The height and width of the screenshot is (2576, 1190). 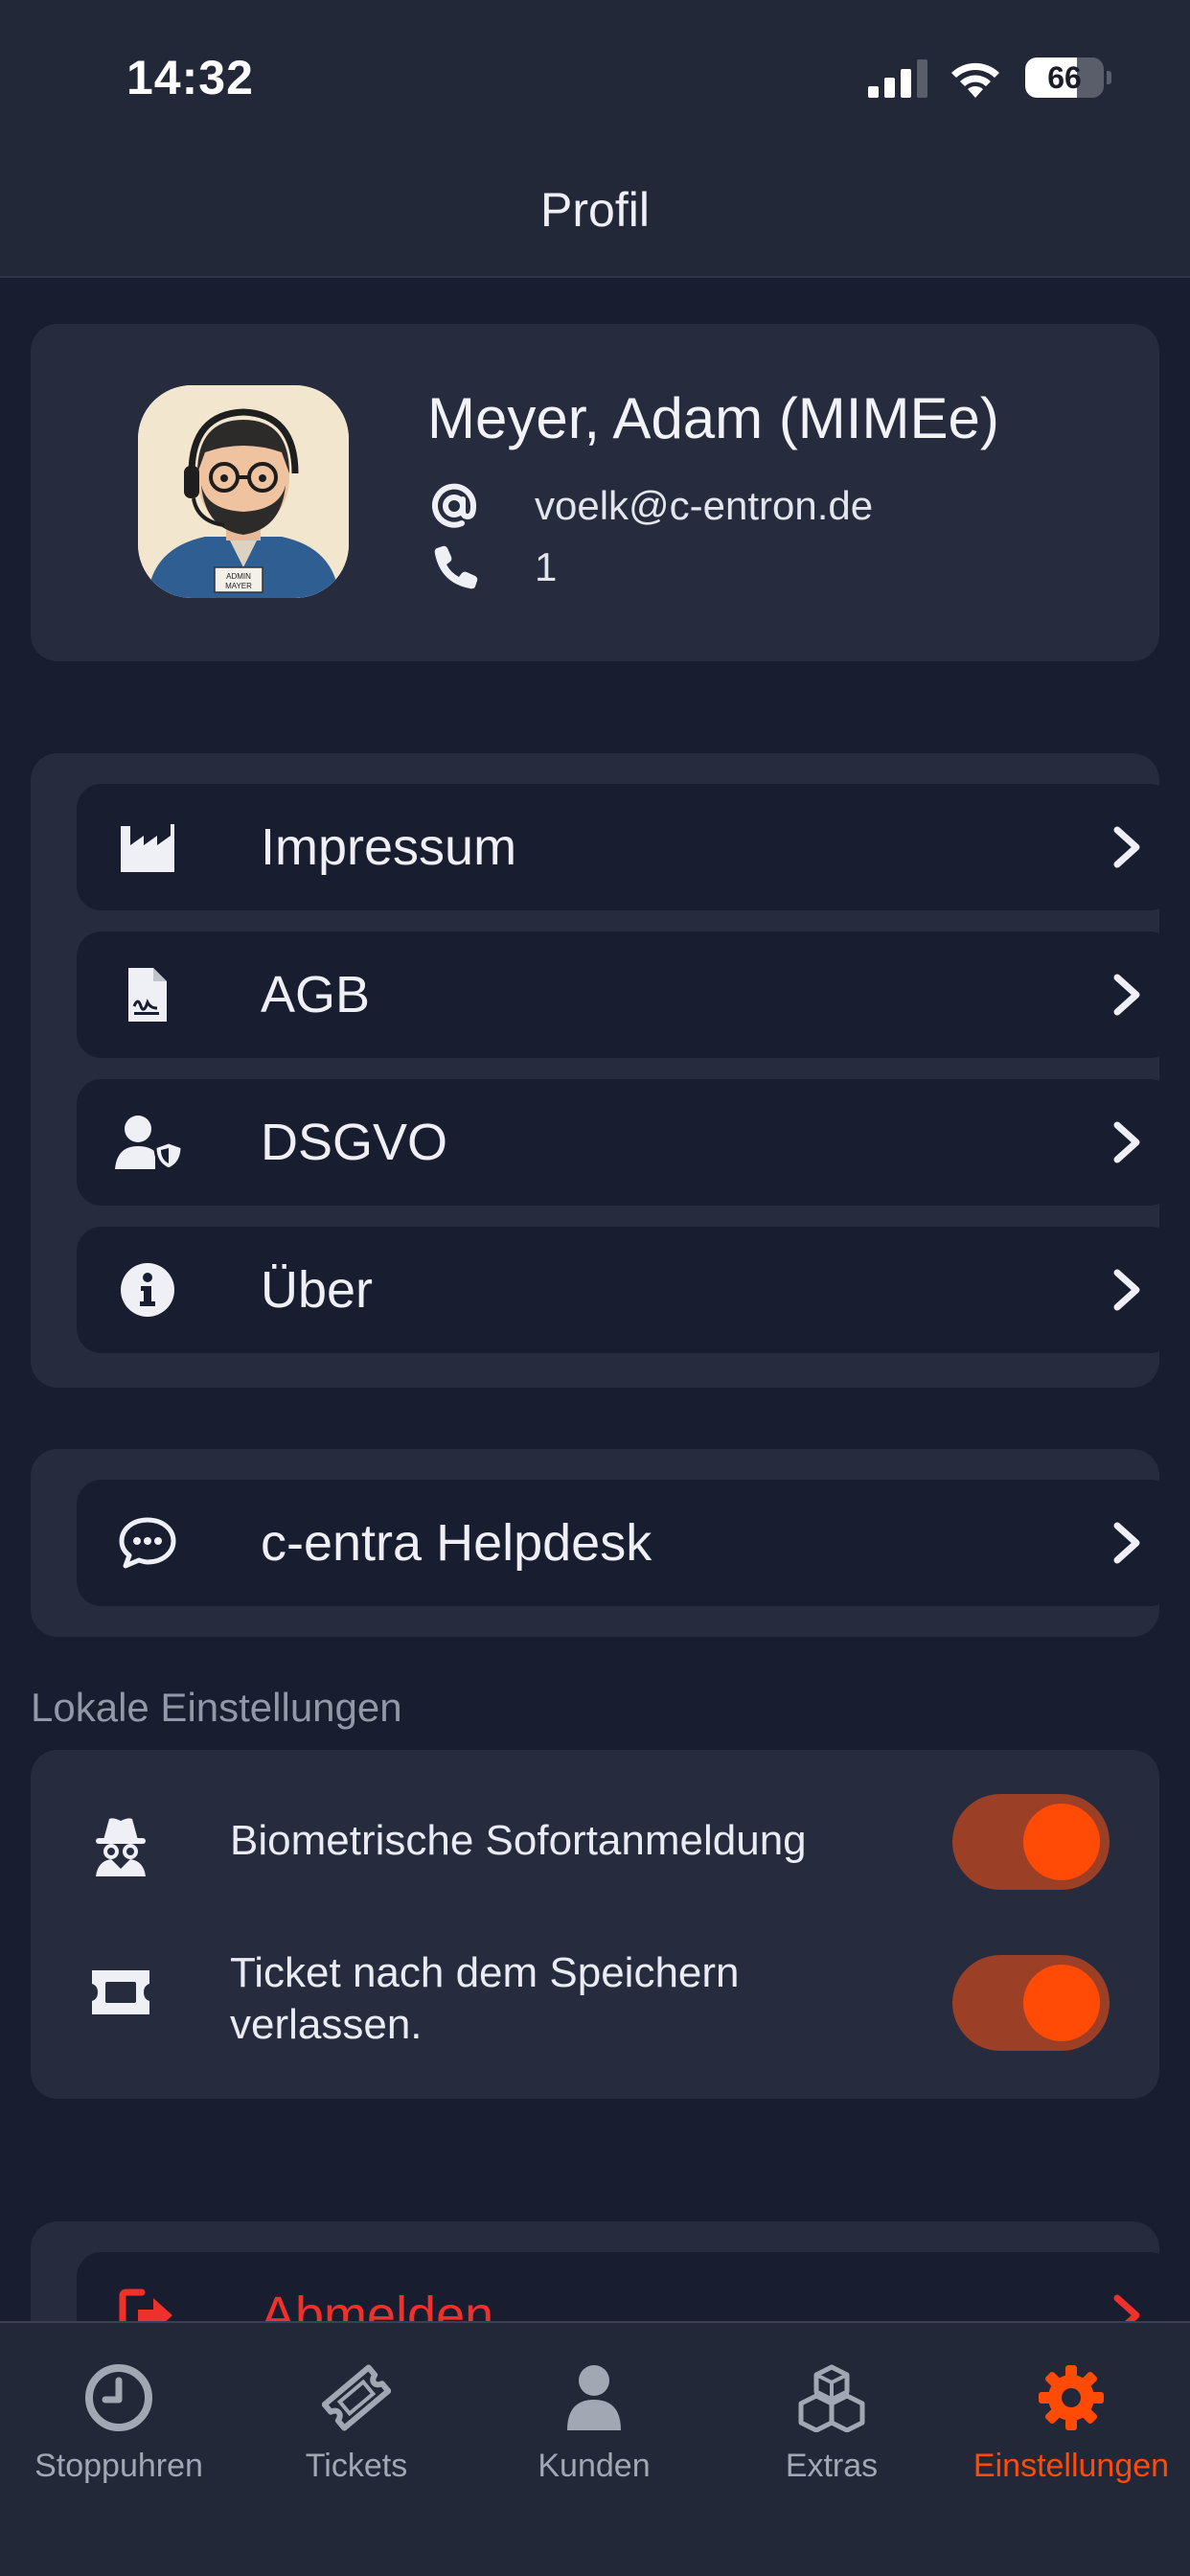 What do you see at coordinates (626, 1142) in the screenshot?
I see `menu-item-dsgvo: DSGVO` at bounding box center [626, 1142].